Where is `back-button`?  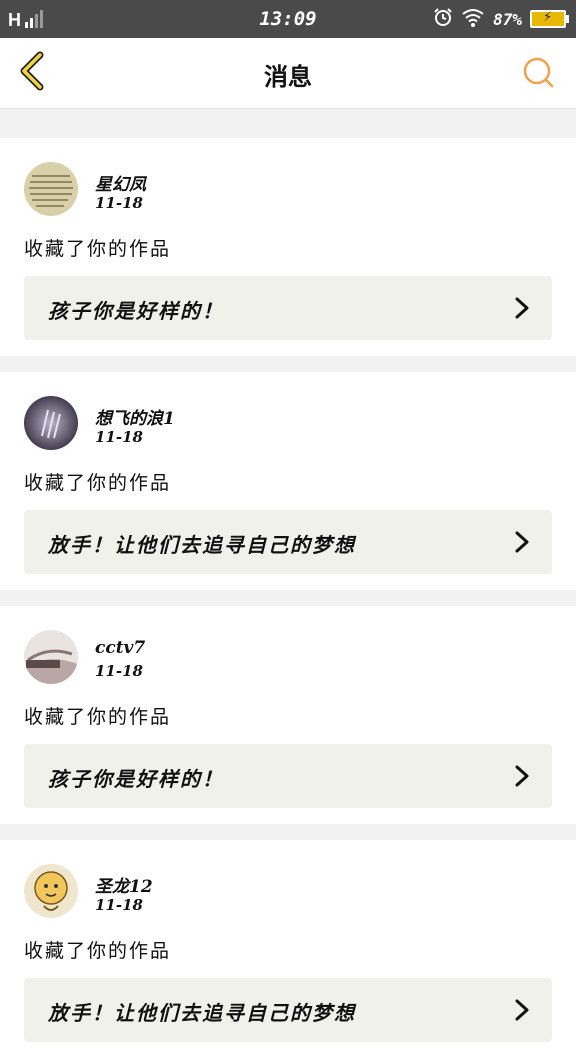 back-button is located at coordinates (32, 73).